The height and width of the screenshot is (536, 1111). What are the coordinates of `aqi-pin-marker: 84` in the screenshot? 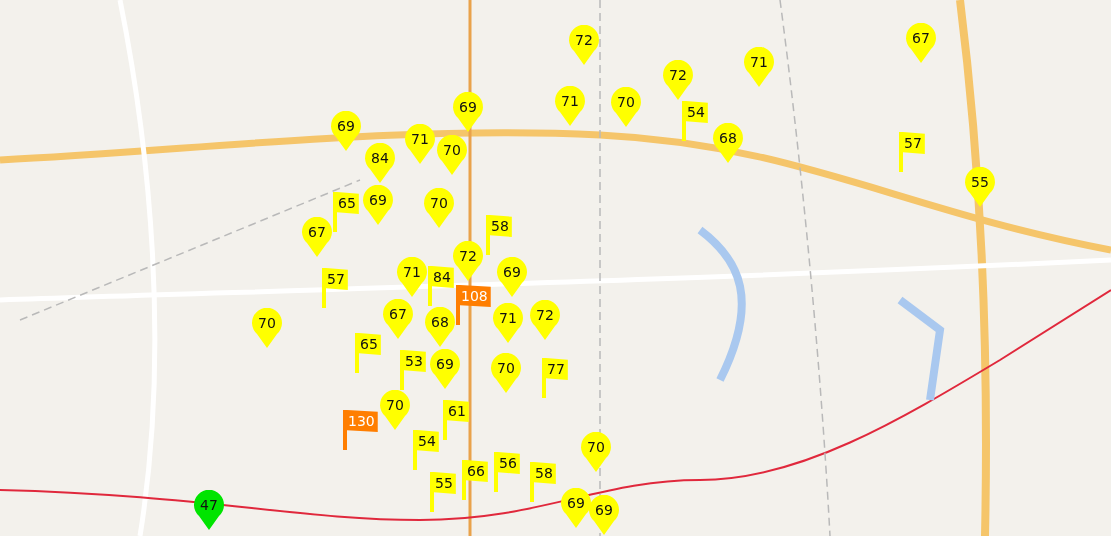 It's located at (380, 163).